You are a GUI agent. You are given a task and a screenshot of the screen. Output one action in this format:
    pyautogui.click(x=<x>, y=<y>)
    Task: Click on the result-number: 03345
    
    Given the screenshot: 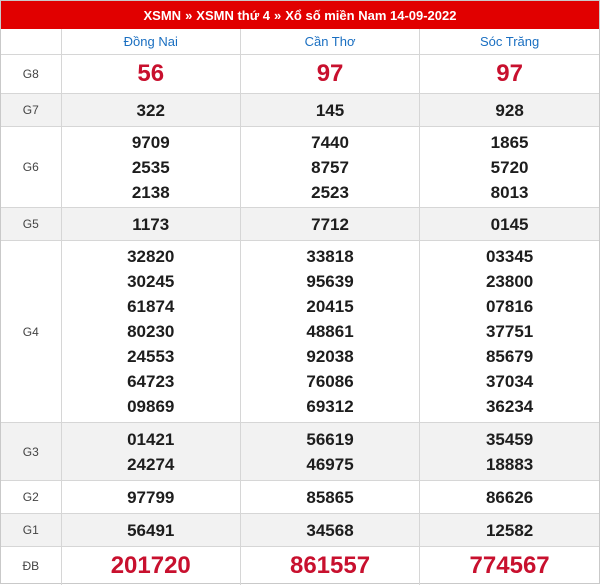 What is the action you would take?
    pyautogui.click(x=509, y=256)
    